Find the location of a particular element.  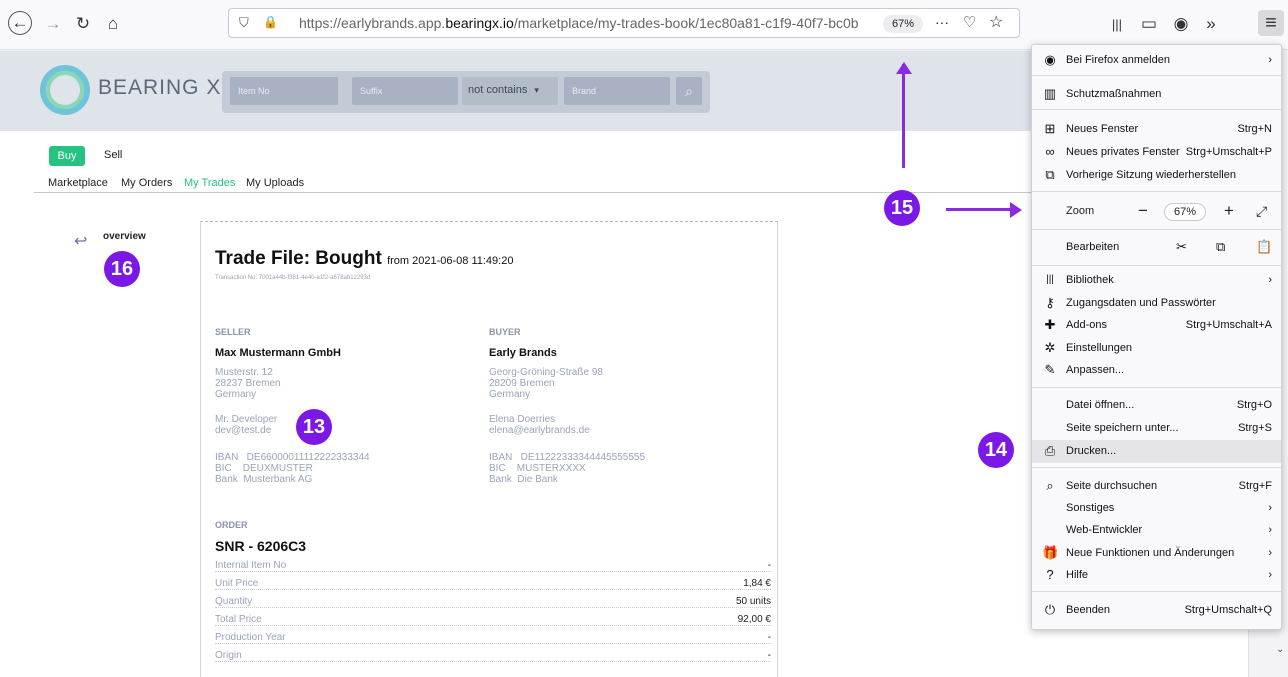

menu-item-more: Sonstiges › is located at coordinates (1156, 508).